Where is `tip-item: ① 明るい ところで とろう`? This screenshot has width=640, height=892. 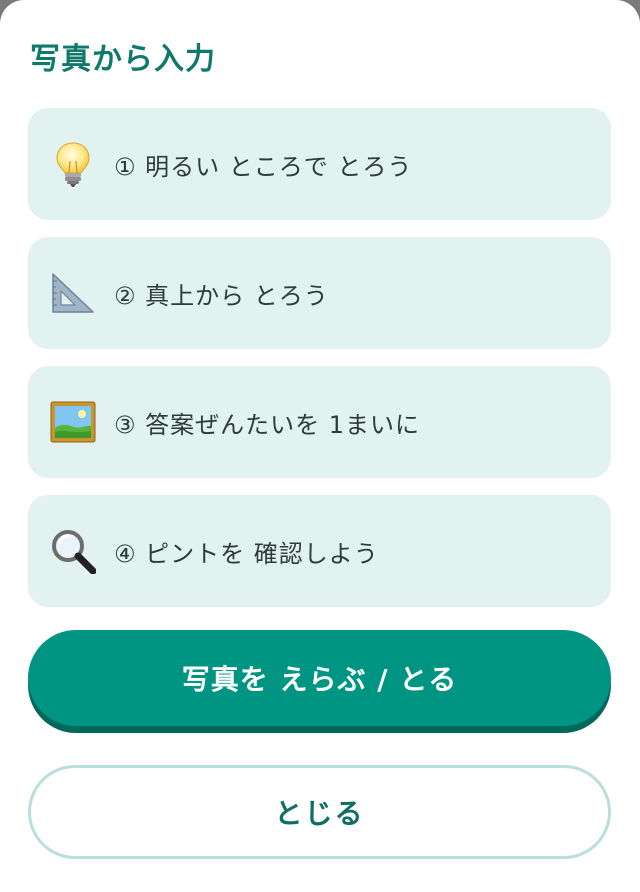
tip-item: ① 明るい ところで とろう is located at coordinates (319, 164).